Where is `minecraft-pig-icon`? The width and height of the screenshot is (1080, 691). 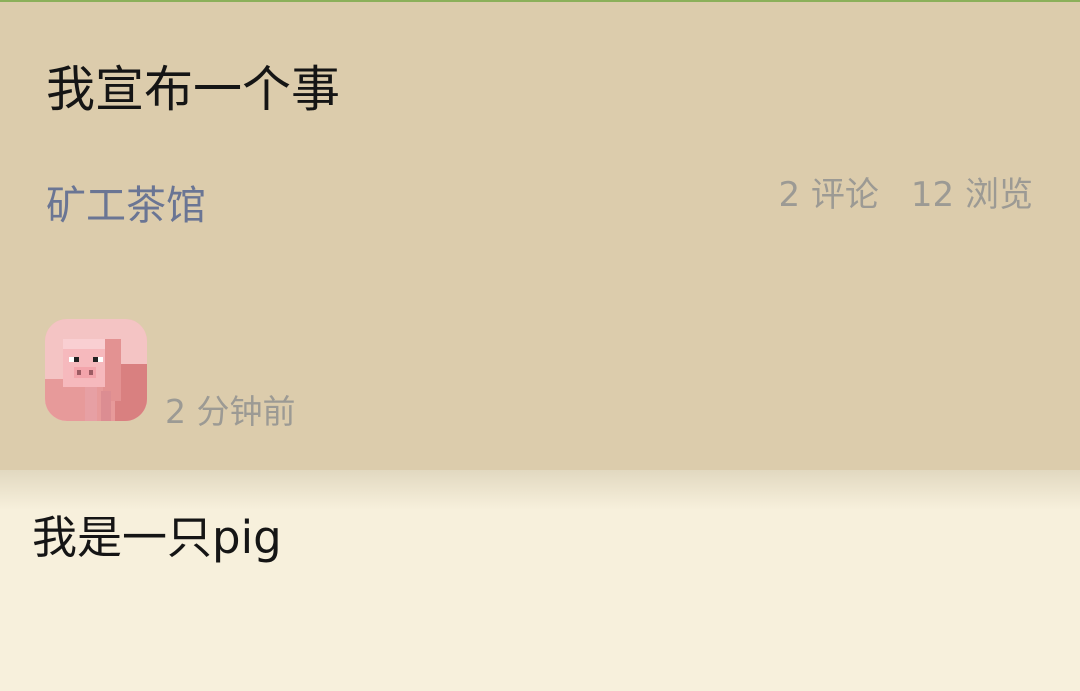 minecraft-pig-icon is located at coordinates (96, 370).